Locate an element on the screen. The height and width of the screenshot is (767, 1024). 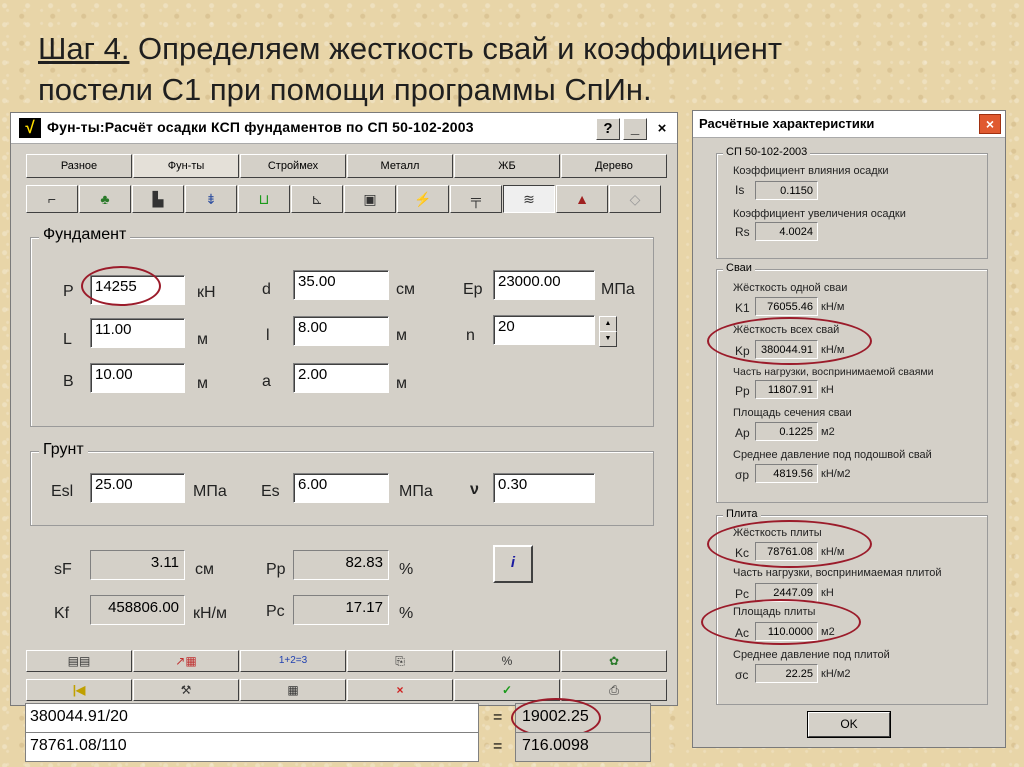
tool-button: ⚒ is located at coordinates (186, 690).